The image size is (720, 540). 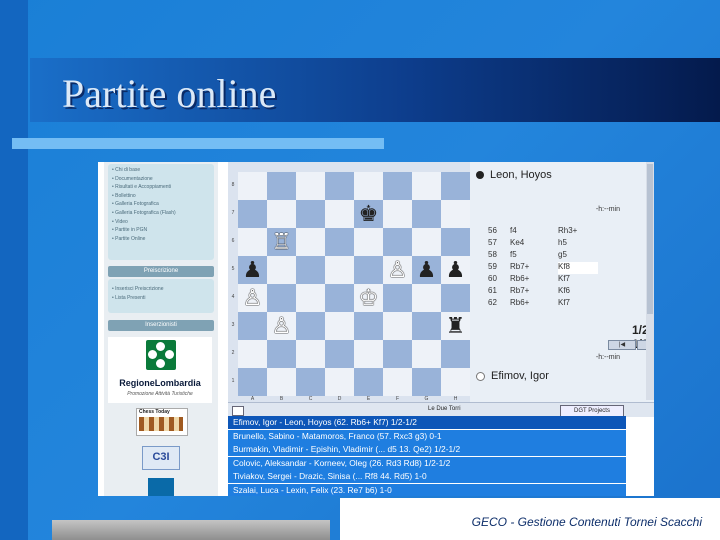 I want to click on sidebar-item: • Documentazione, so click(x=163, y=179).